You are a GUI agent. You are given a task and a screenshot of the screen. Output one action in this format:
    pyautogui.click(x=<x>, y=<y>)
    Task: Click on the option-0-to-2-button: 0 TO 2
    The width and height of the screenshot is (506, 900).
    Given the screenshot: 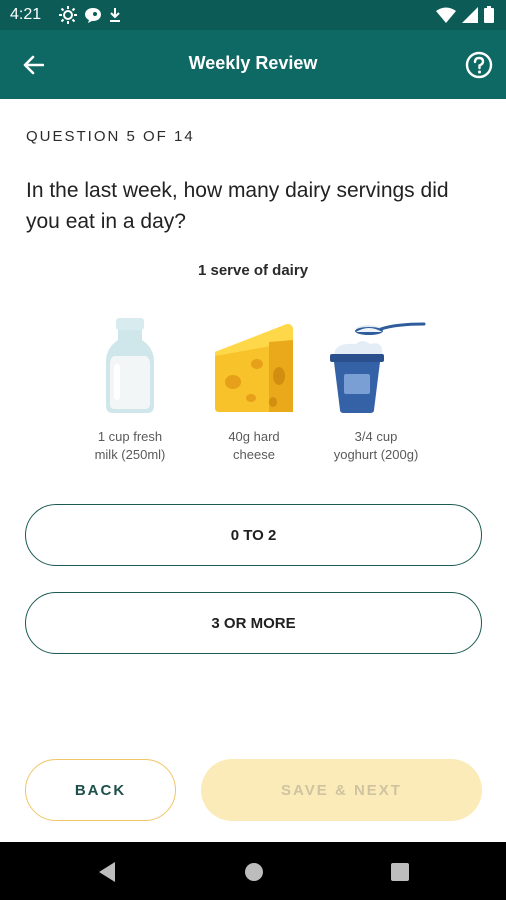 What is the action you would take?
    pyautogui.click(x=253, y=535)
    